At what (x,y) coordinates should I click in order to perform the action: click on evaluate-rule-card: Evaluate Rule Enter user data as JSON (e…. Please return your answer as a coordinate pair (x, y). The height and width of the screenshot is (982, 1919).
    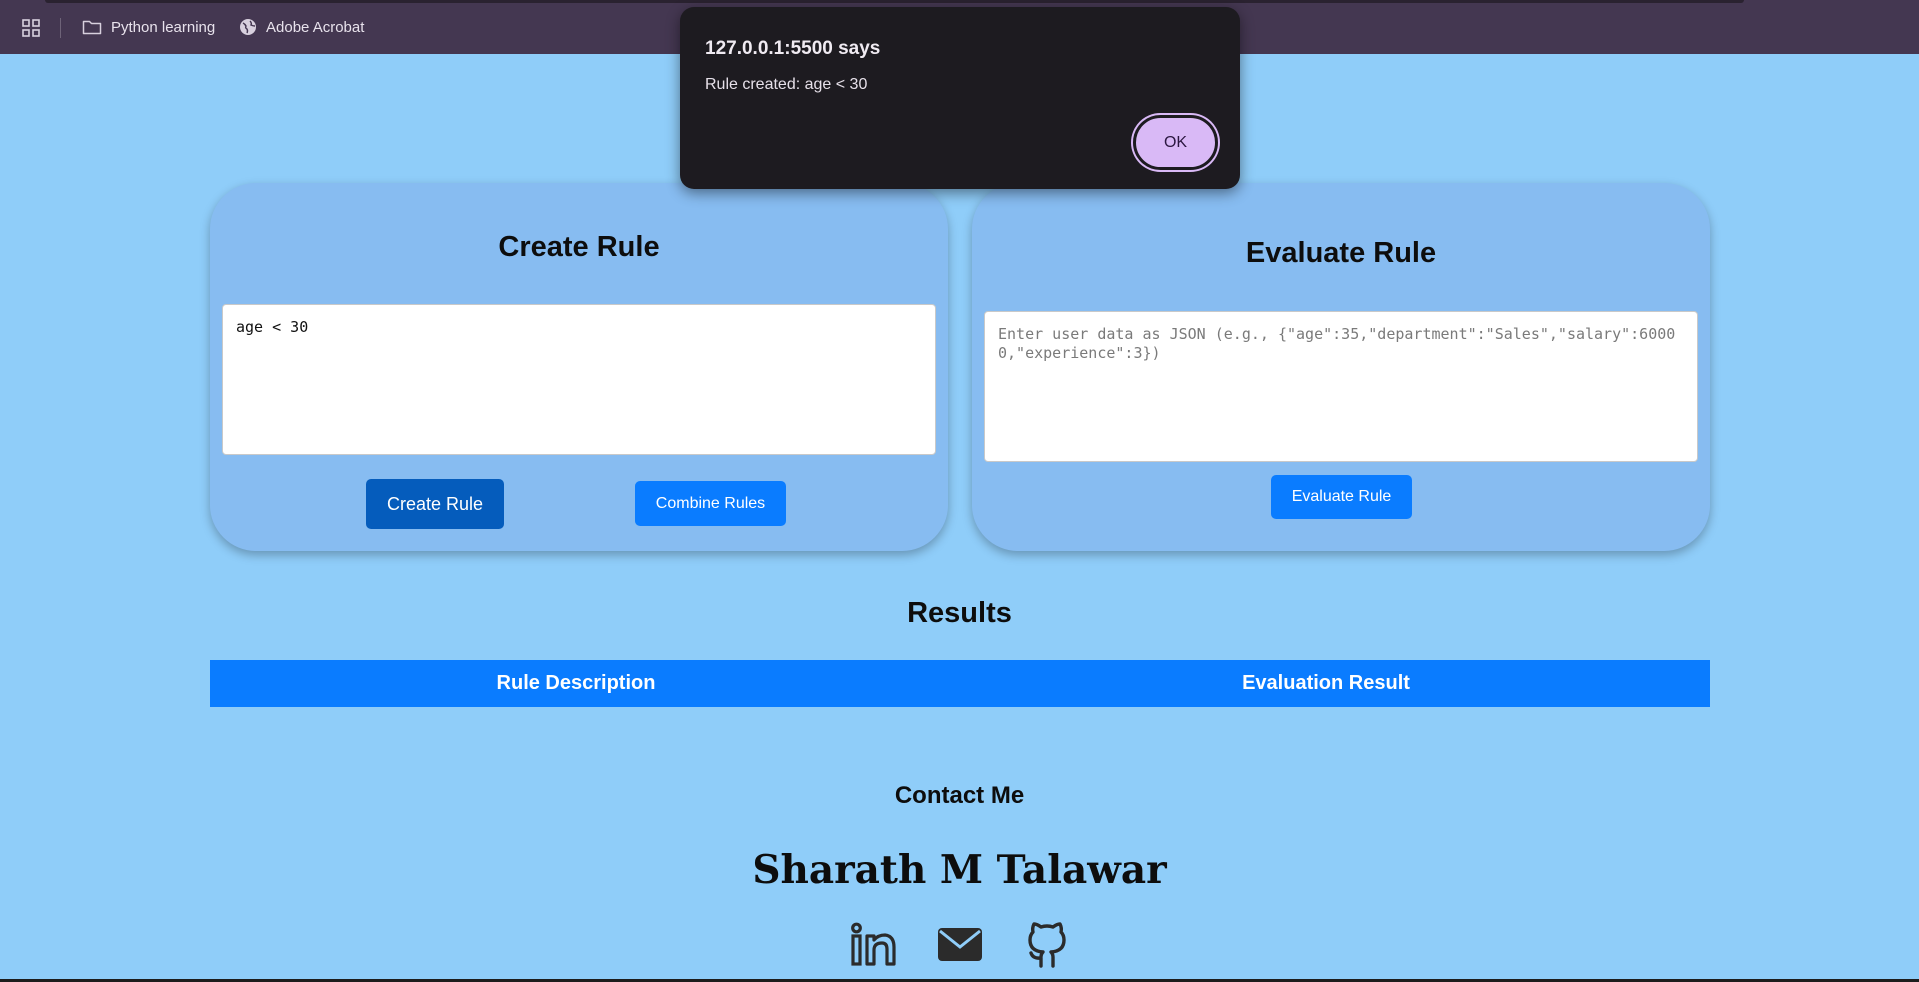
    Looking at the image, I should click on (1341, 367).